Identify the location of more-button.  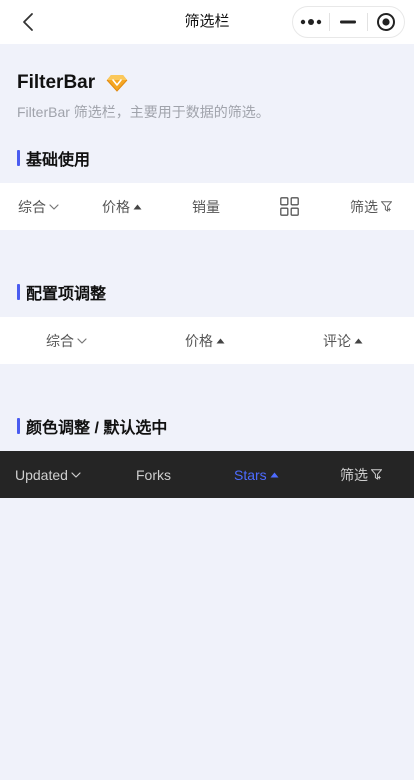
(311, 22).